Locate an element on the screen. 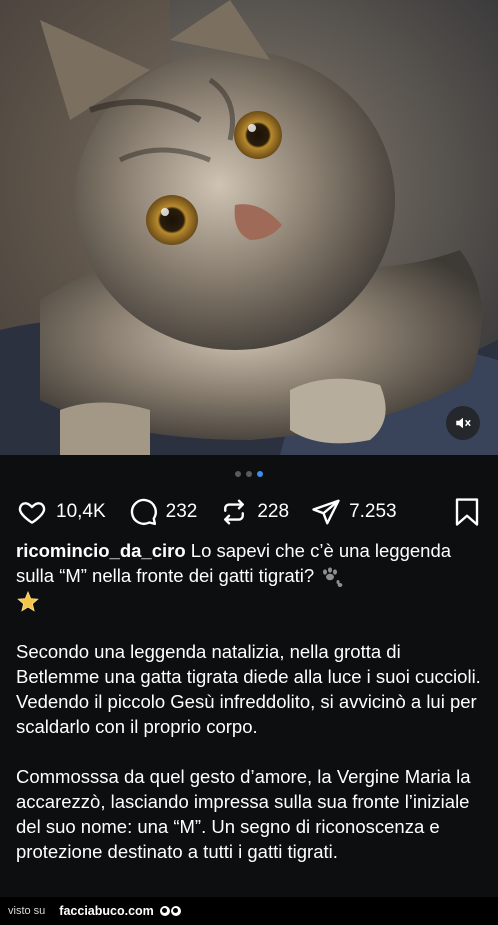  comments-count: 232 is located at coordinates (181, 511).